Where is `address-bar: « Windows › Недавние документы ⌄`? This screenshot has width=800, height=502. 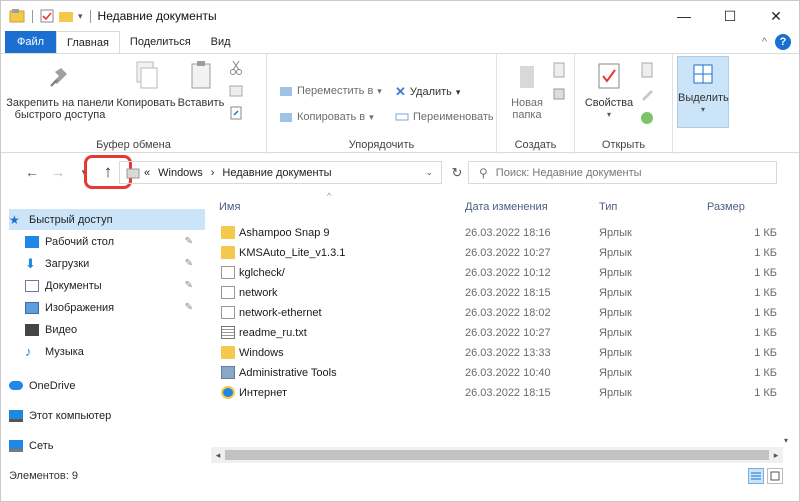
address-bar: « Windows › Недавние документы ⌄ is located at coordinates (280, 172).